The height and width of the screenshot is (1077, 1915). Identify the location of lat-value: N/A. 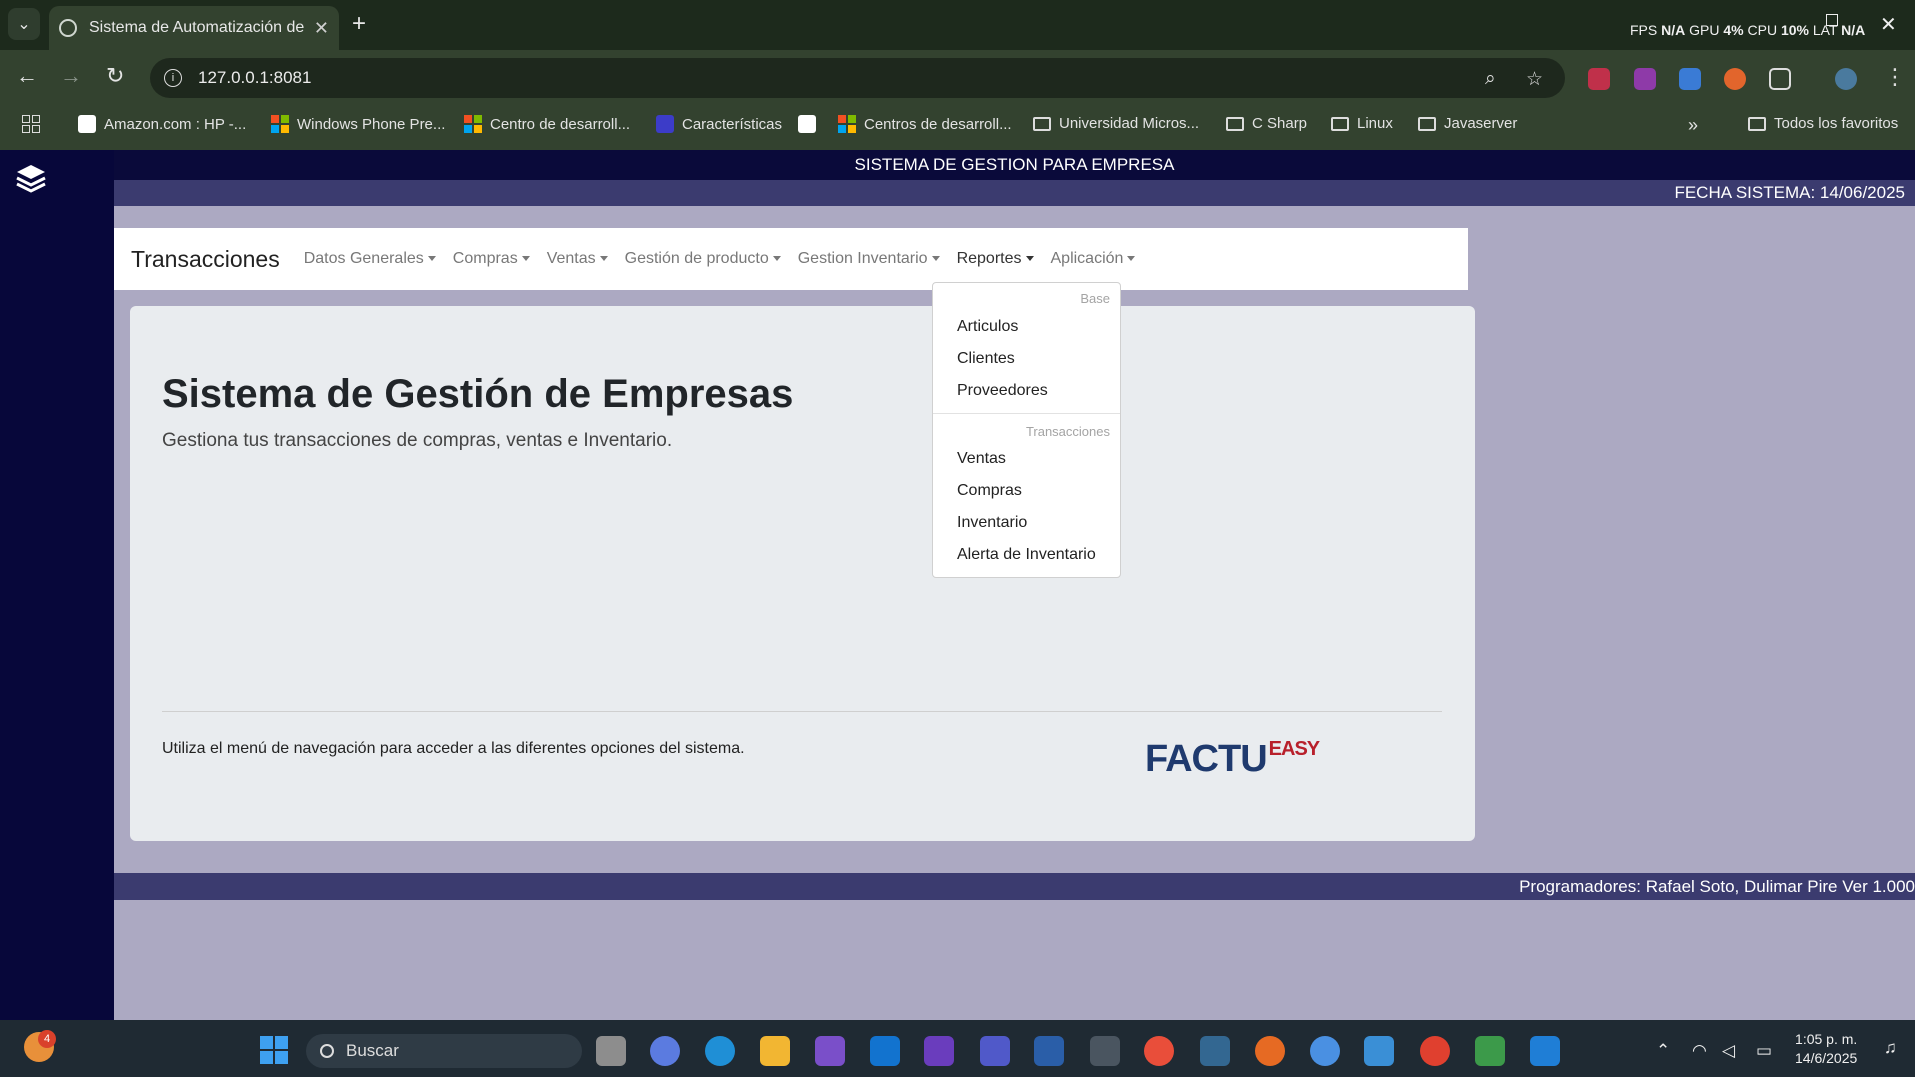
(1853, 30).